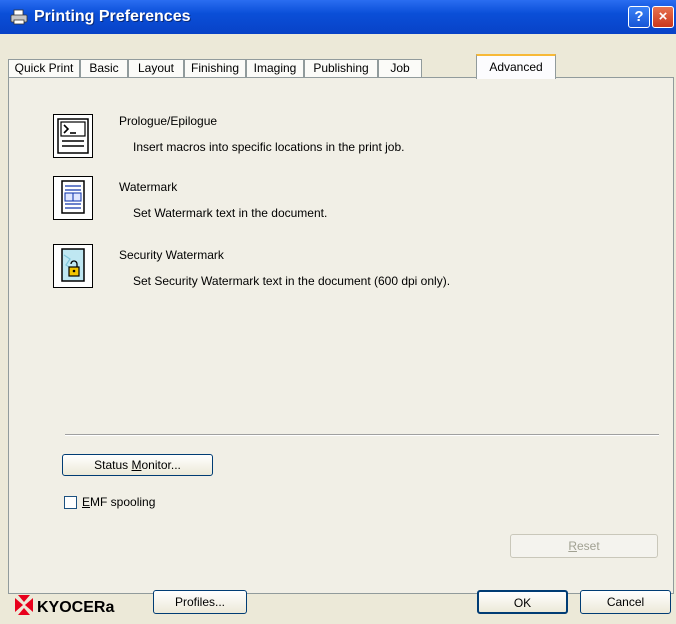  I want to click on kyocera-logo: KYOCERa, so click(74, 606).